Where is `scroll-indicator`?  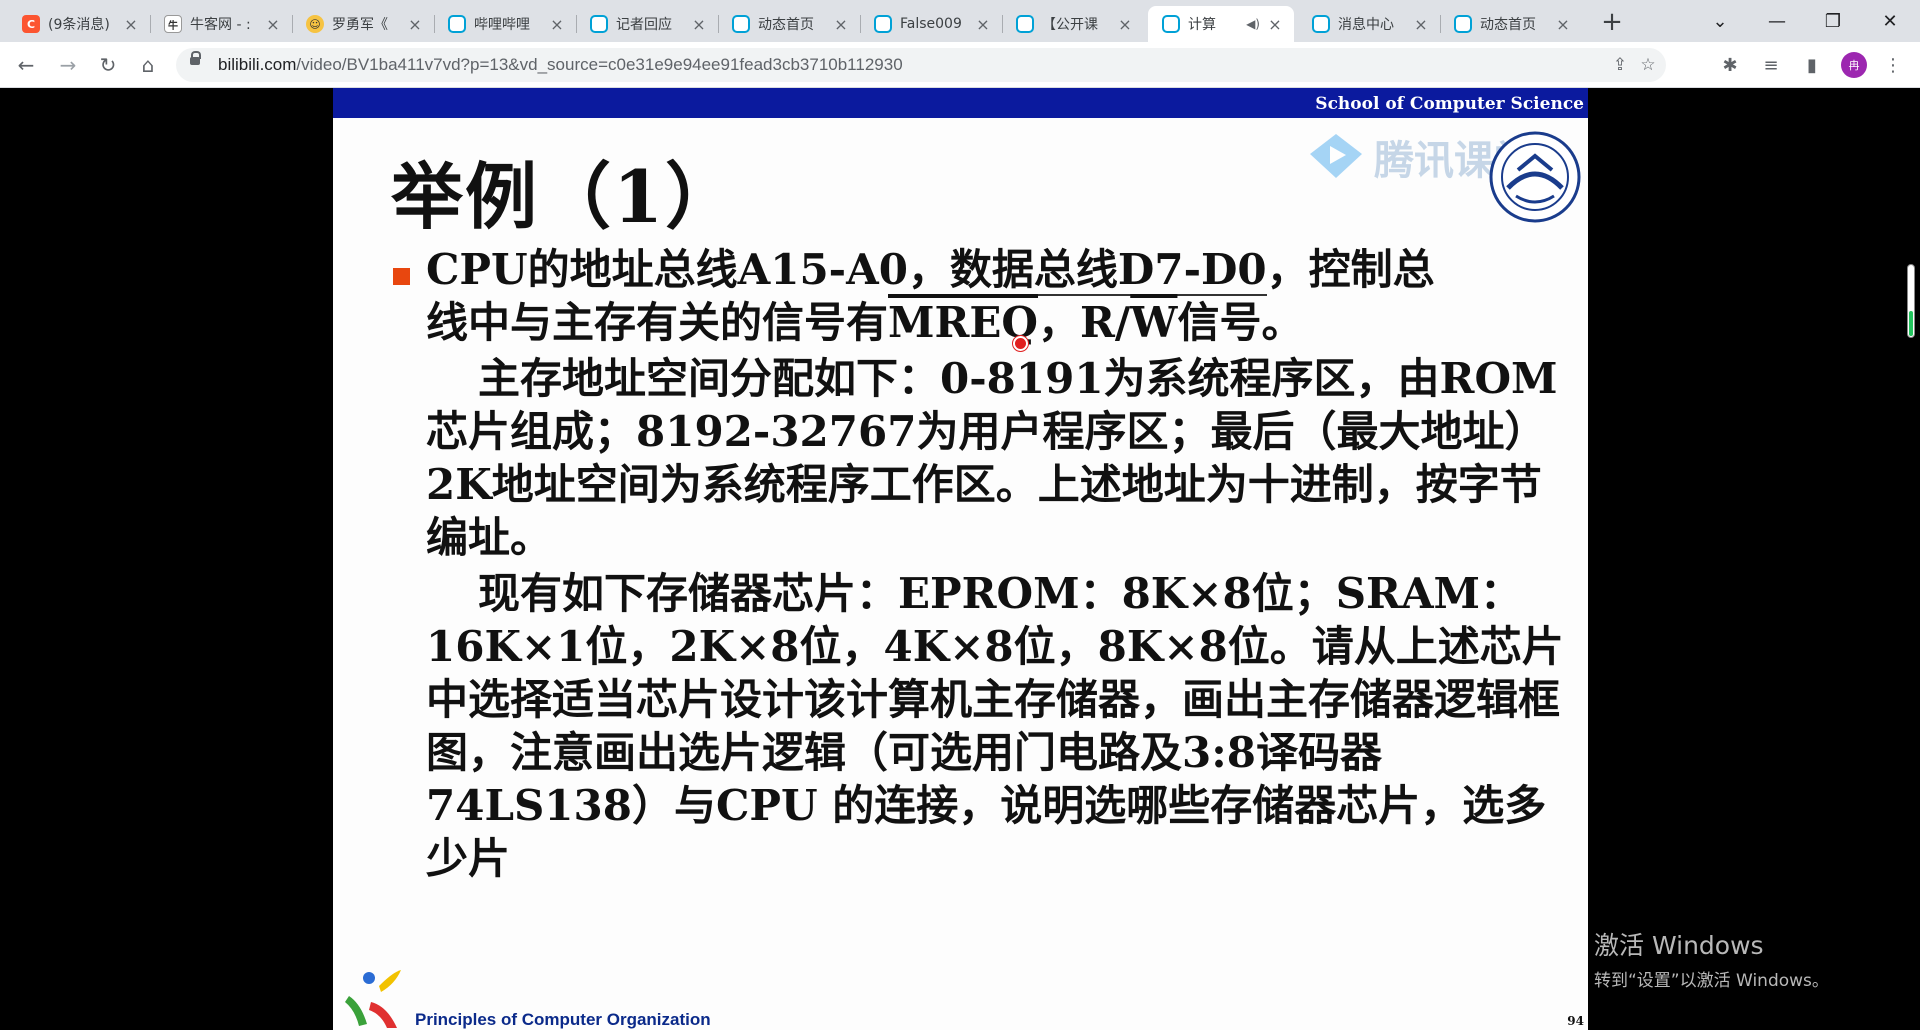
scroll-indicator is located at coordinates (1911, 301).